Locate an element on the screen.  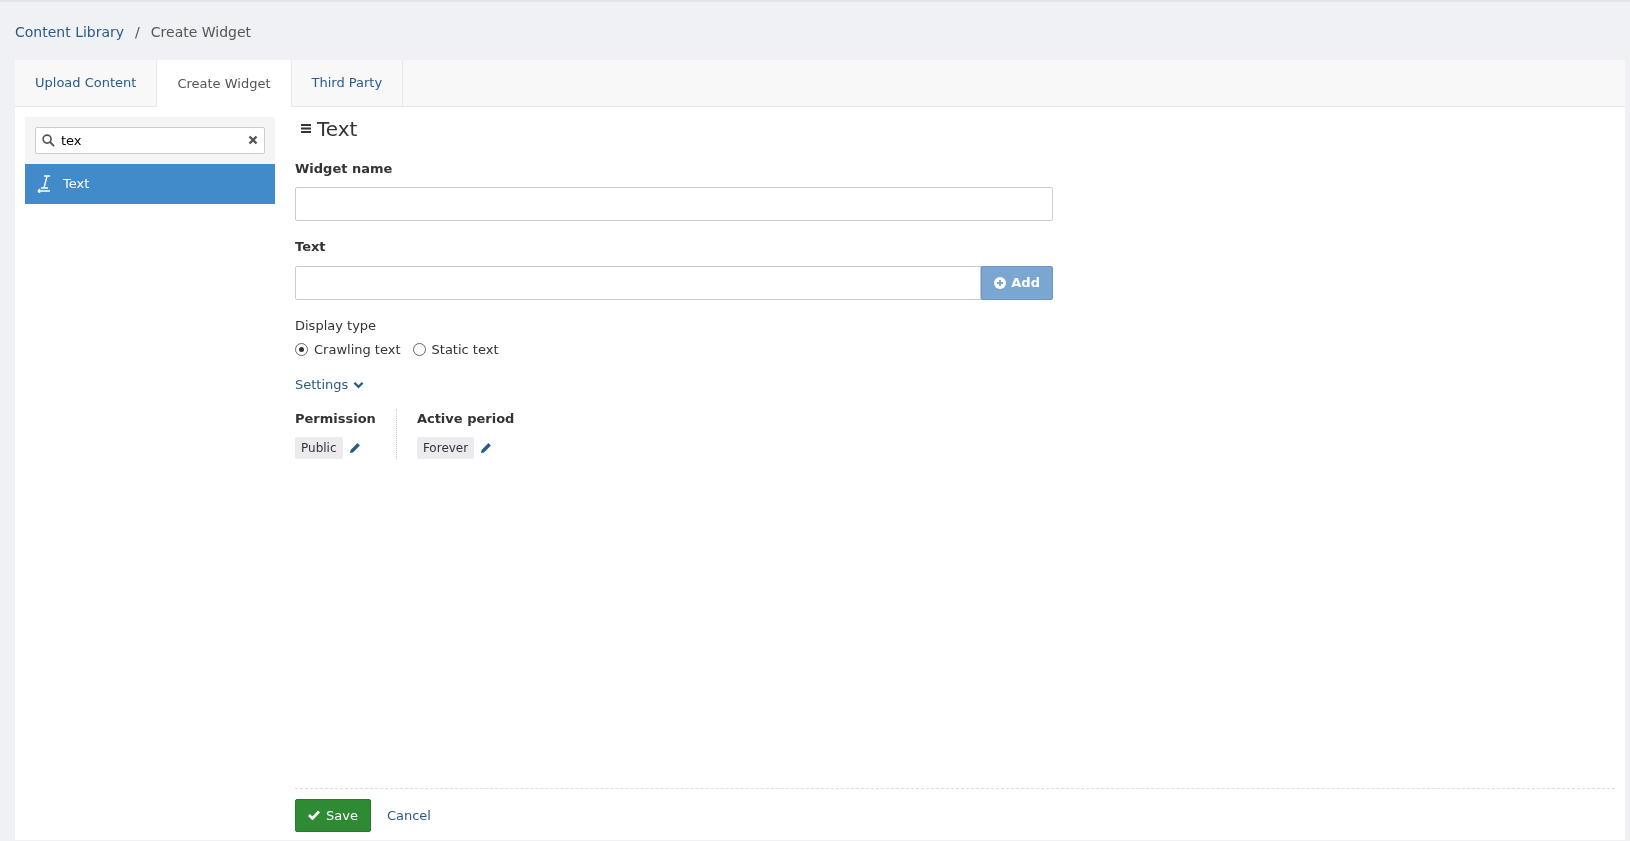
field-label: Text is located at coordinates (311, 247).